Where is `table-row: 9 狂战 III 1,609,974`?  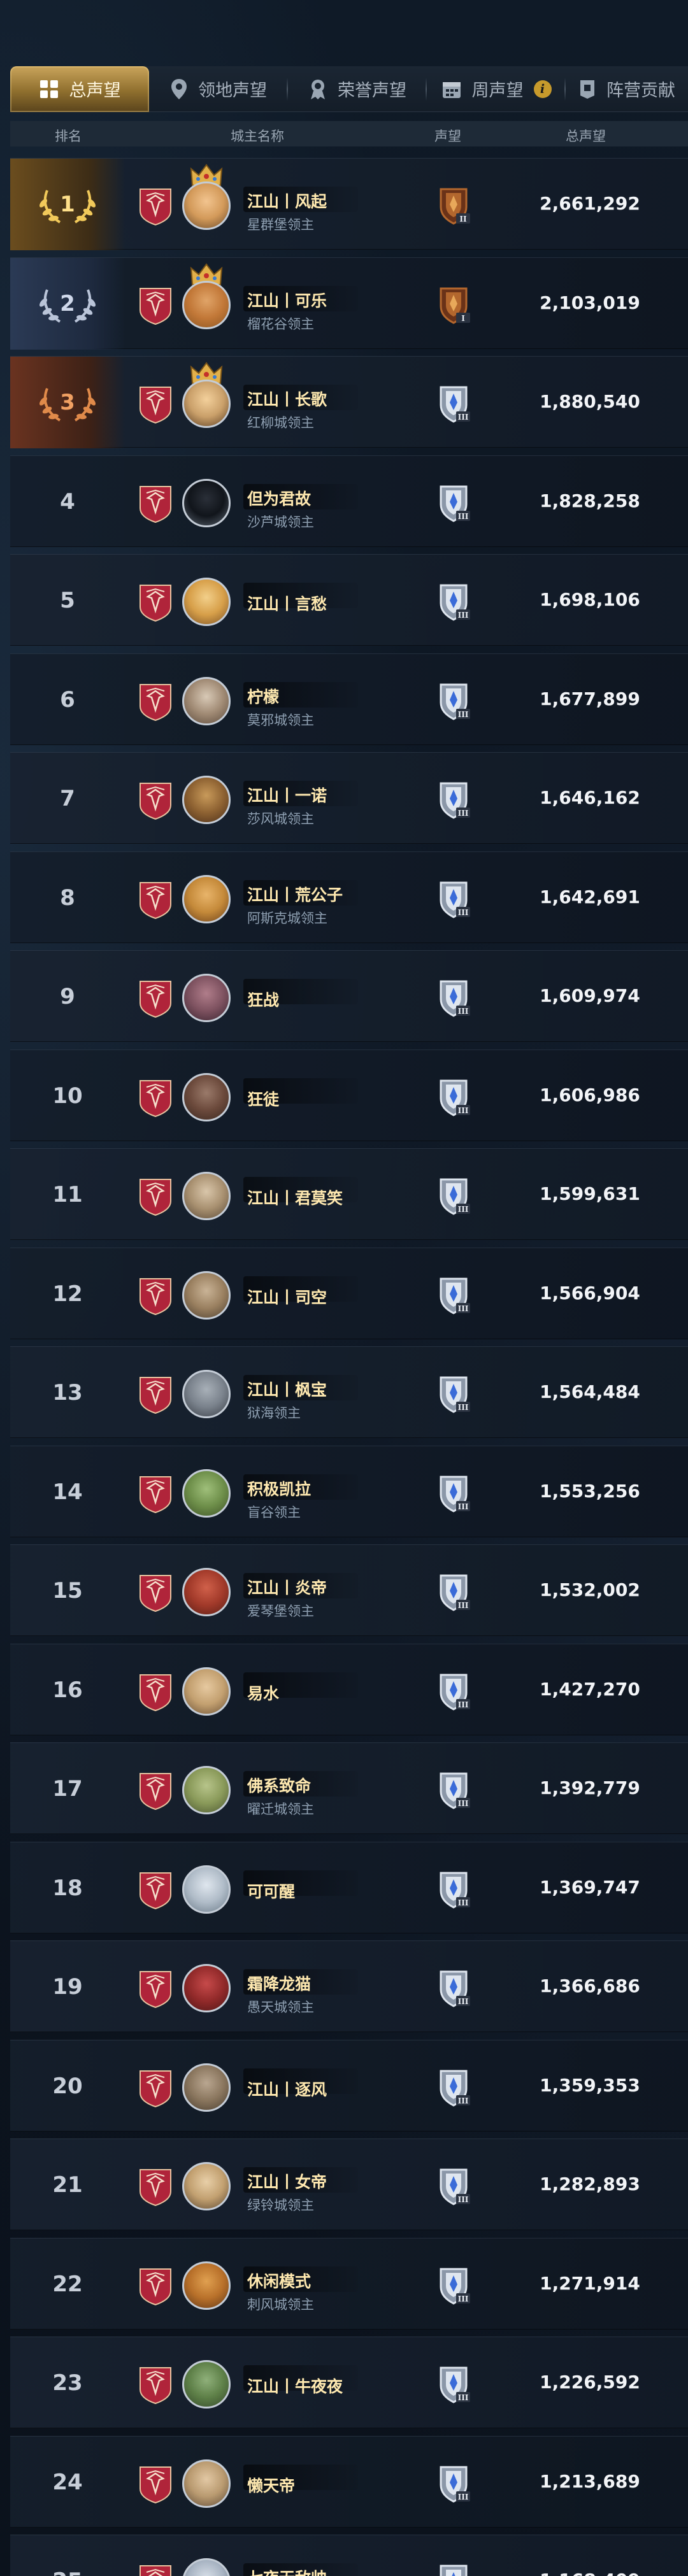 table-row: 9 狂战 III 1,609,974 is located at coordinates (349, 996).